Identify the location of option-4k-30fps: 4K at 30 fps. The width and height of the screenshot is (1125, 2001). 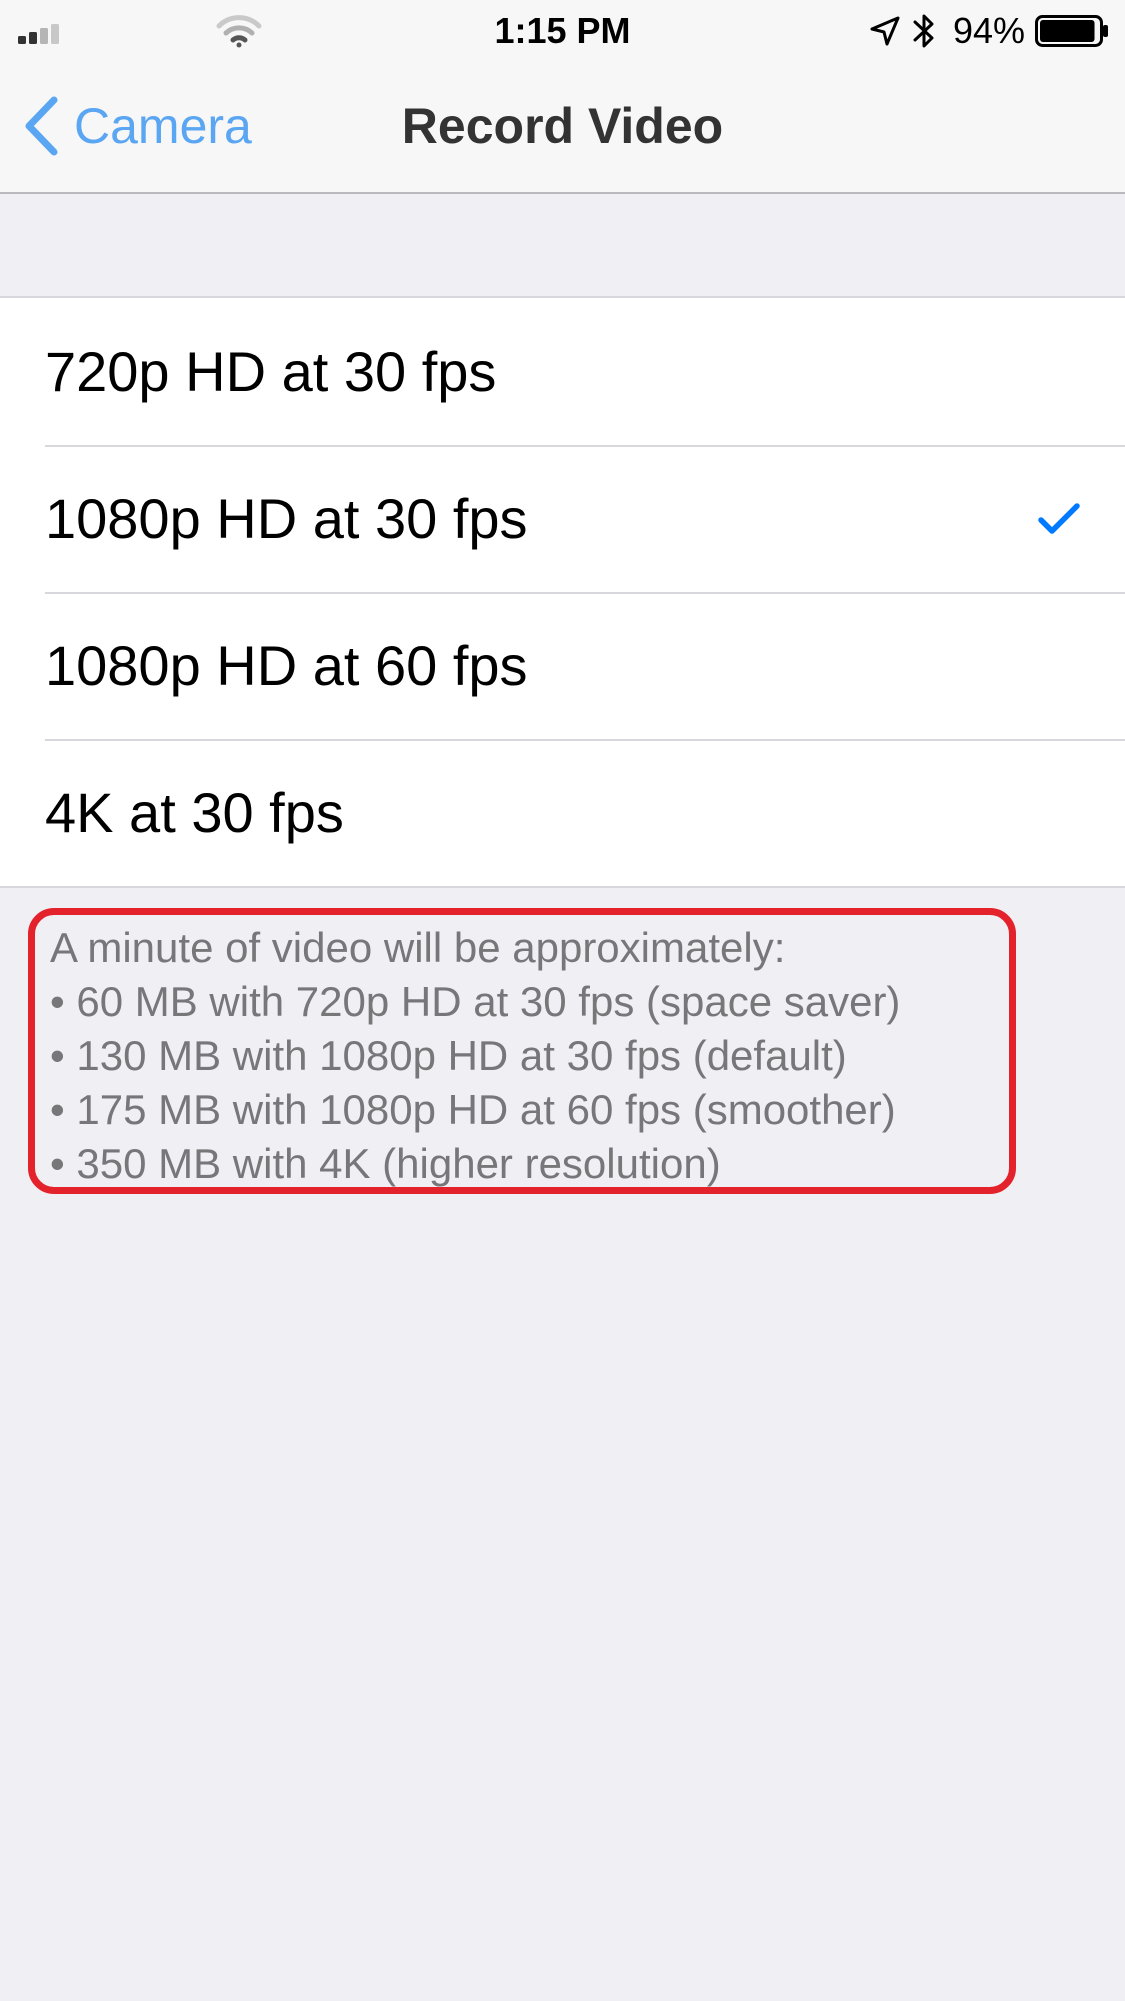
(562, 812).